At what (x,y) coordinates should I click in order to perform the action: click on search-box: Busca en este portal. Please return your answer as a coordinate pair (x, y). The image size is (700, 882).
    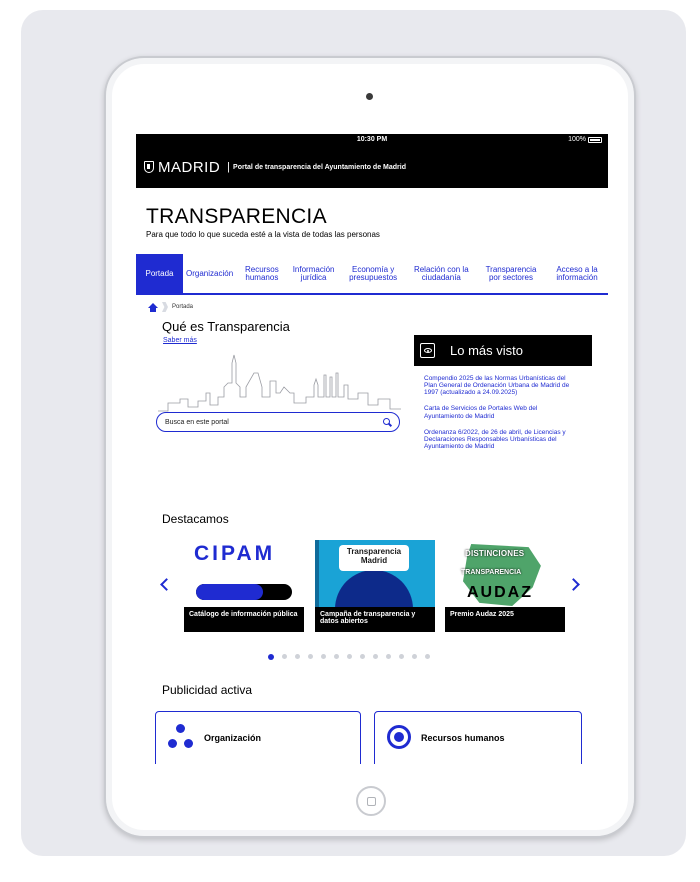
    Looking at the image, I should click on (278, 422).